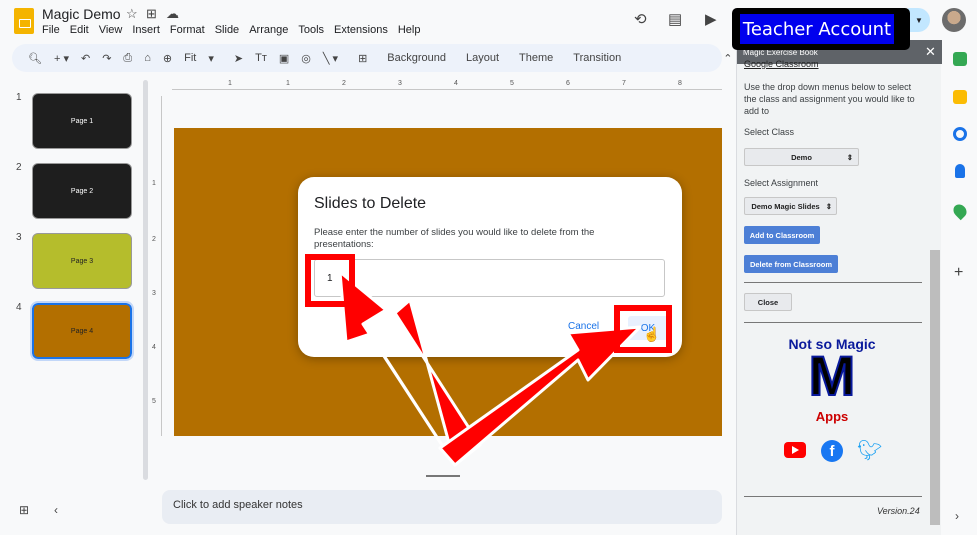 Image resolution: width=977 pixels, height=535 pixels. What do you see at coordinates (167, 58) in the screenshot?
I see `zoom-icon: ⊕` at bounding box center [167, 58].